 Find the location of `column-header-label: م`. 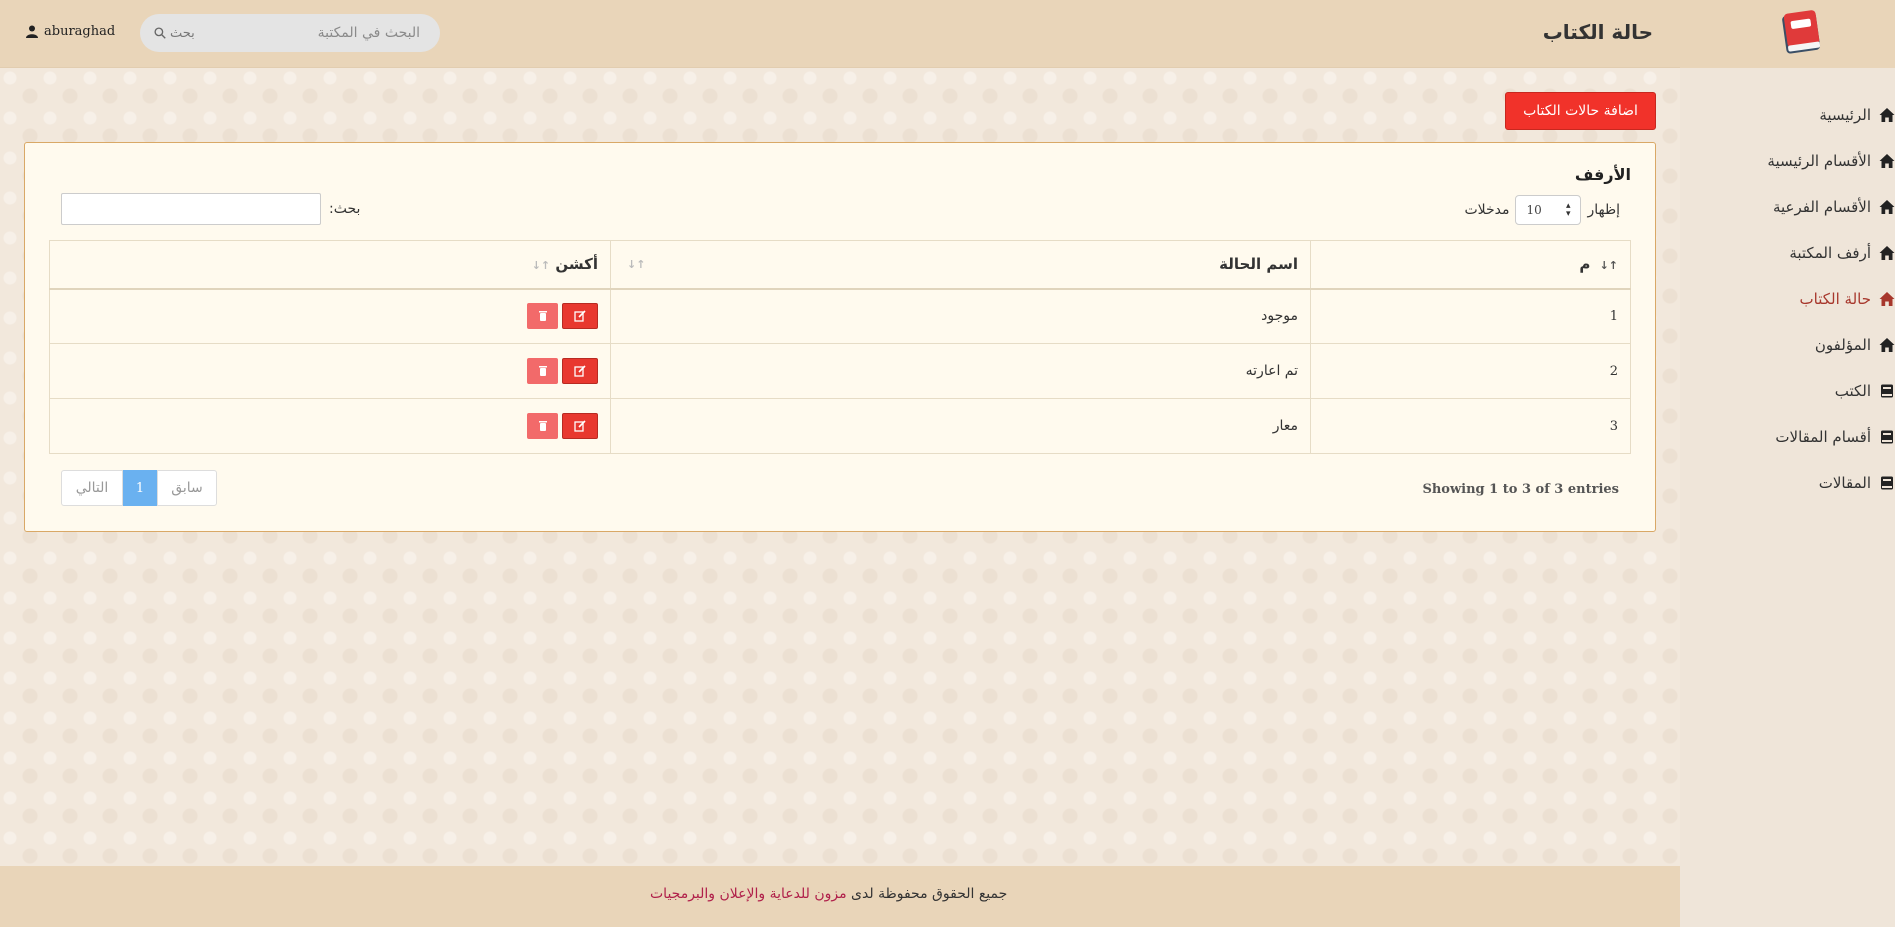

column-header-label: م is located at coordinates (1585, 264).